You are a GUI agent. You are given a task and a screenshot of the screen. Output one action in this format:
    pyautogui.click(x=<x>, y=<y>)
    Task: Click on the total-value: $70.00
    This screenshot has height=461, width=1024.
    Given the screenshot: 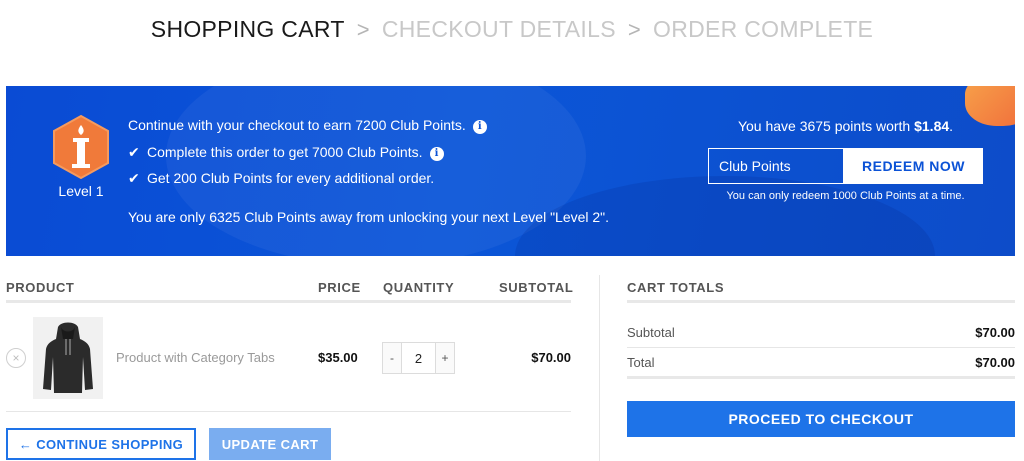 What is the action you would take?
    pyautogui.click(x=995, y=362)
    